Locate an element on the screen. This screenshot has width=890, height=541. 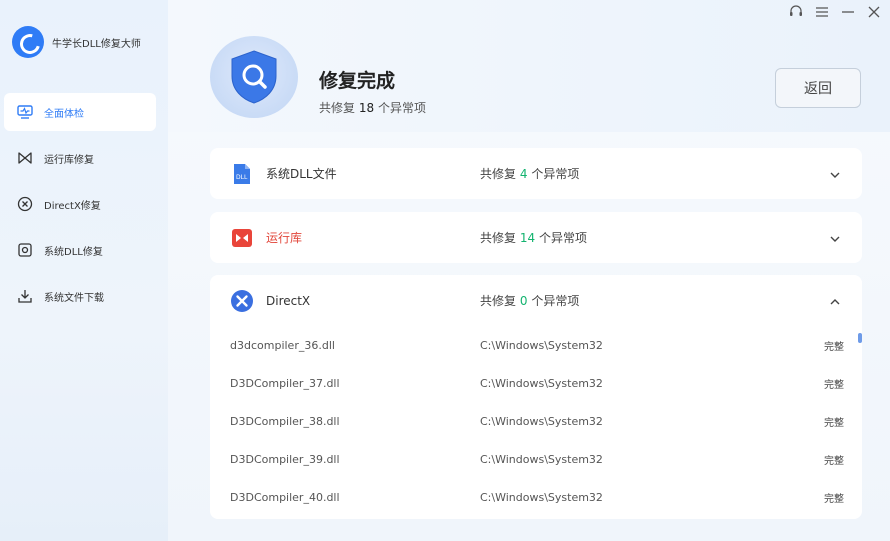
scrollbar-thumb is located at coordinates (860, 338).